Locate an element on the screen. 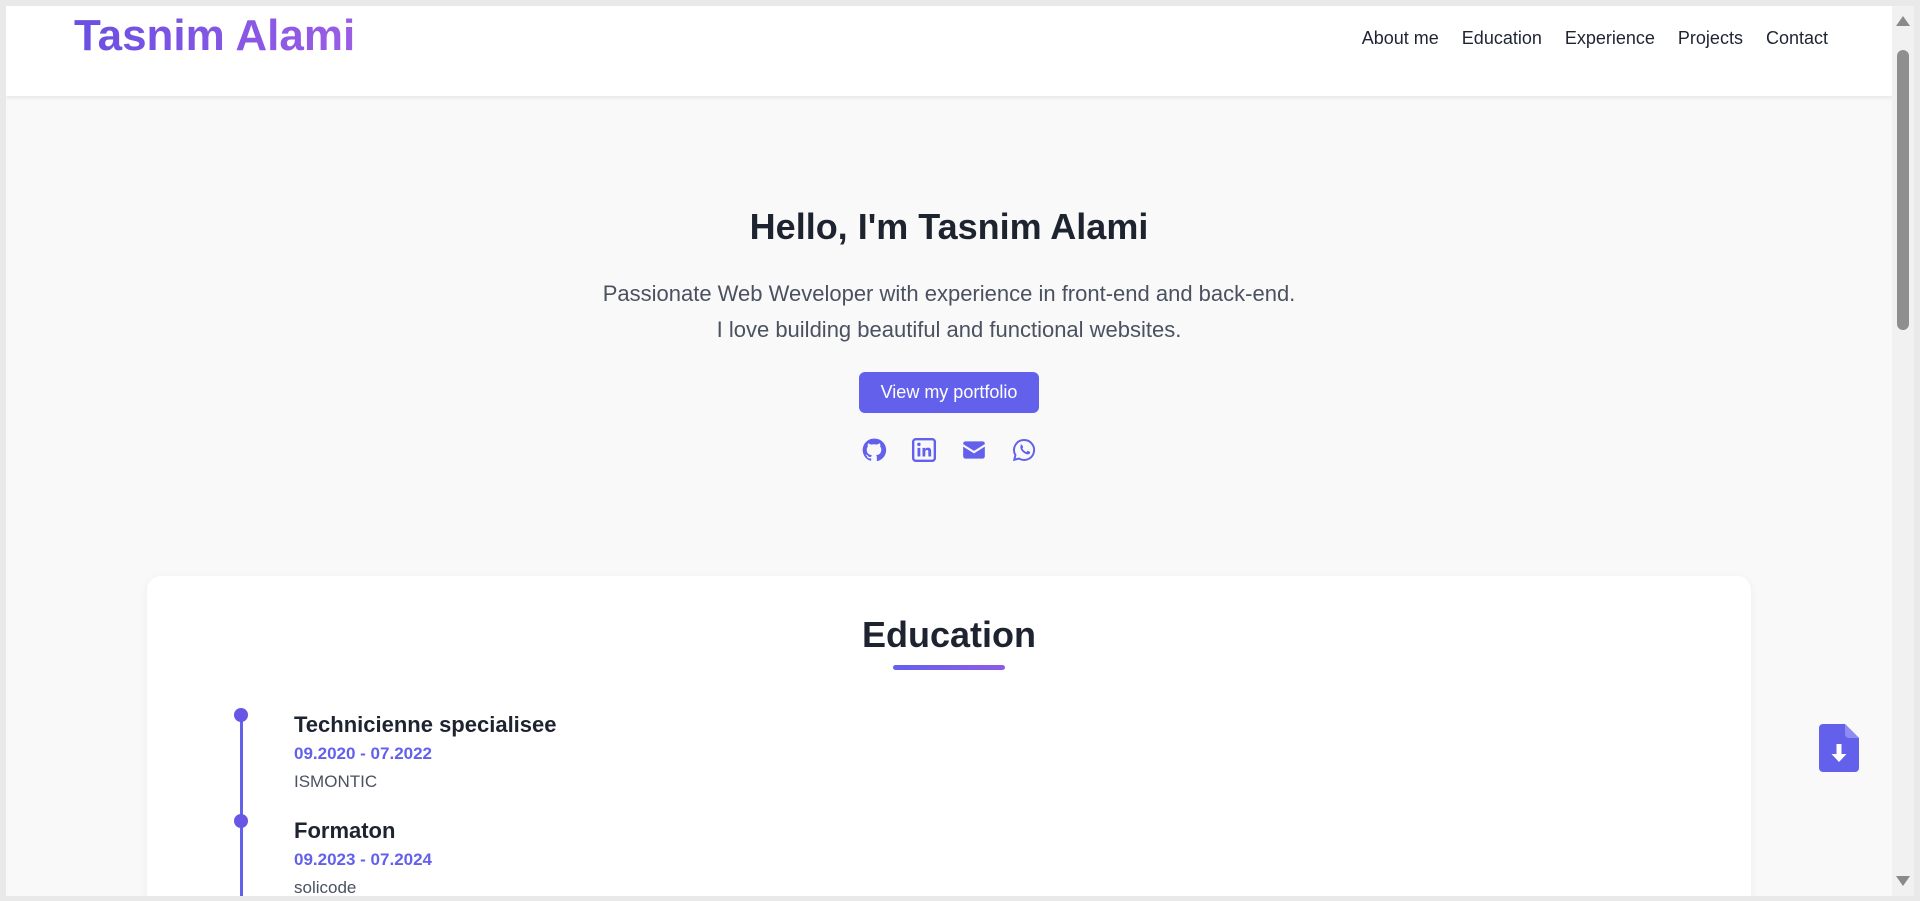 The image size is (1920, 901). nav-link-about: About me is located at coordinates (1400, 38).